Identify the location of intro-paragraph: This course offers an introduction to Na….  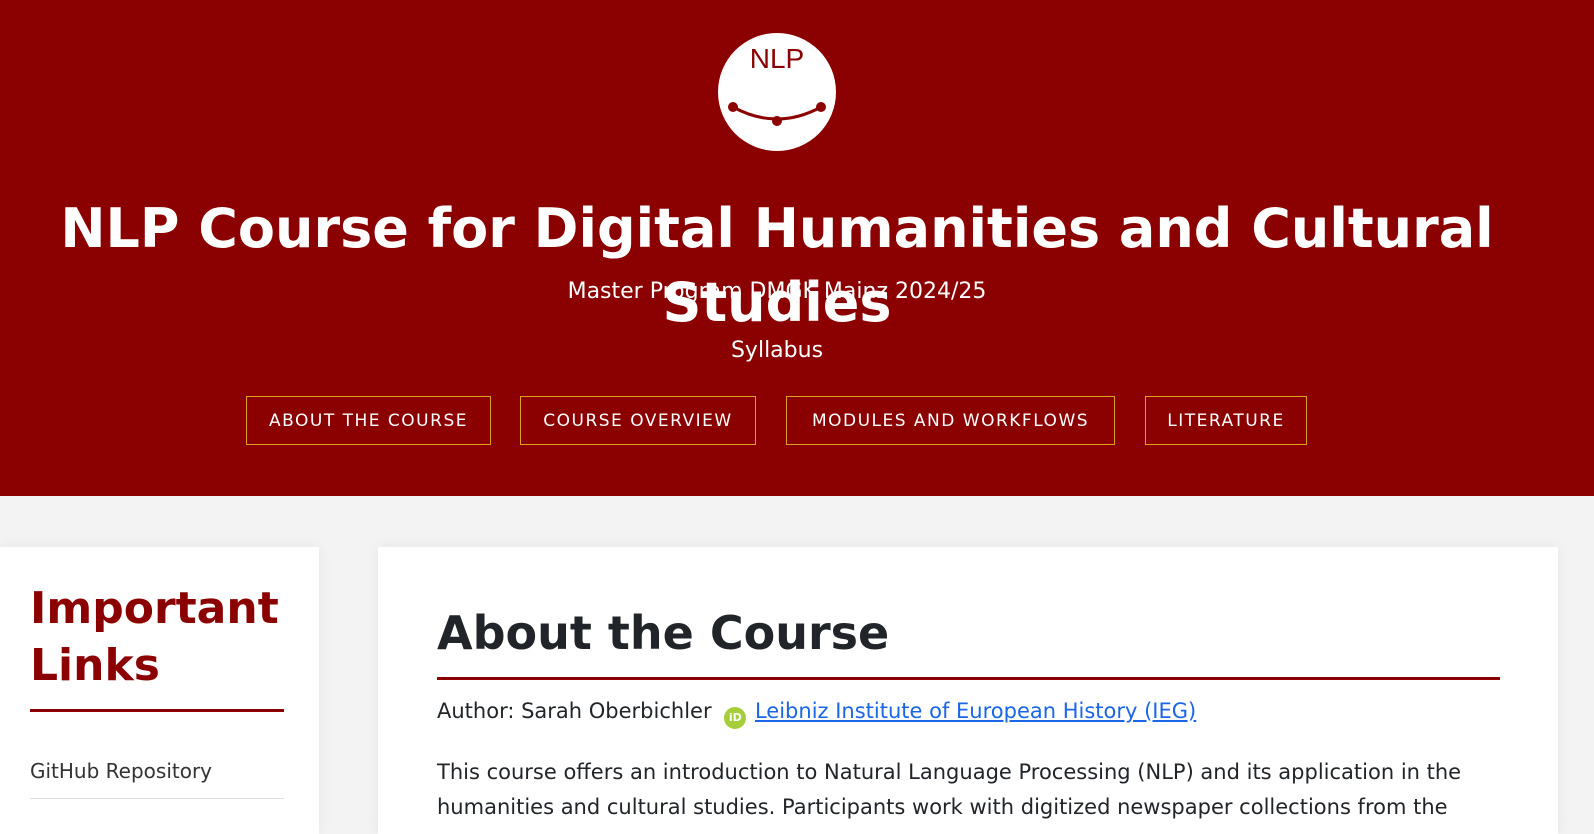
(949, 789).